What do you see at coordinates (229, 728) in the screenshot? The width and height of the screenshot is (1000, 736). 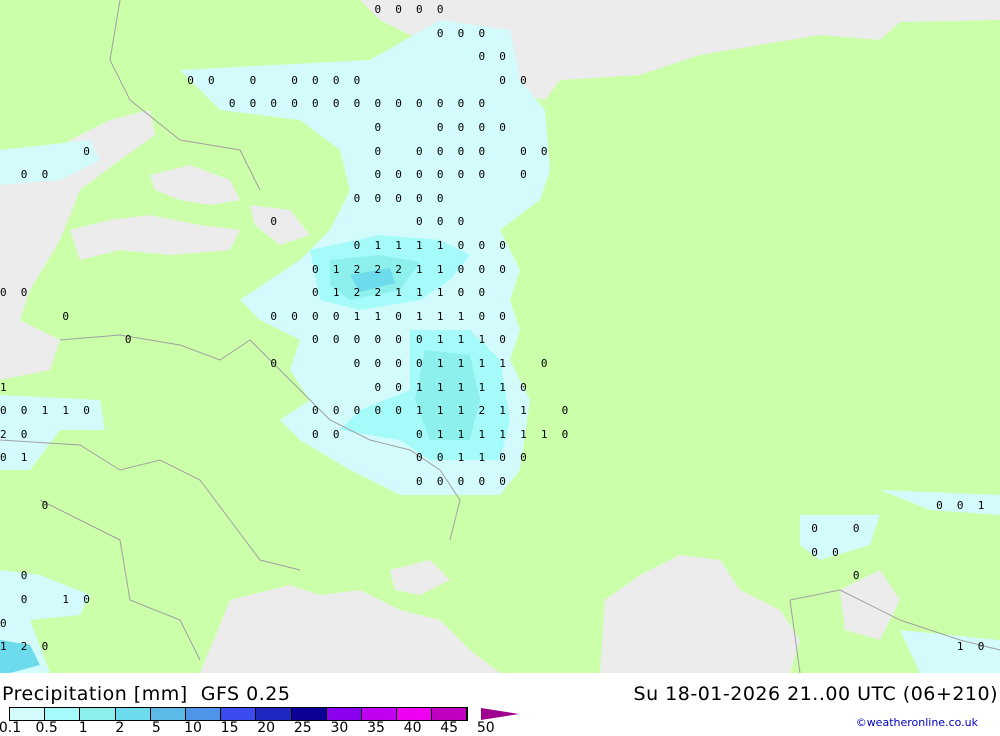 I see `color-scale-tick: 15` at bounding box center [229, 728].